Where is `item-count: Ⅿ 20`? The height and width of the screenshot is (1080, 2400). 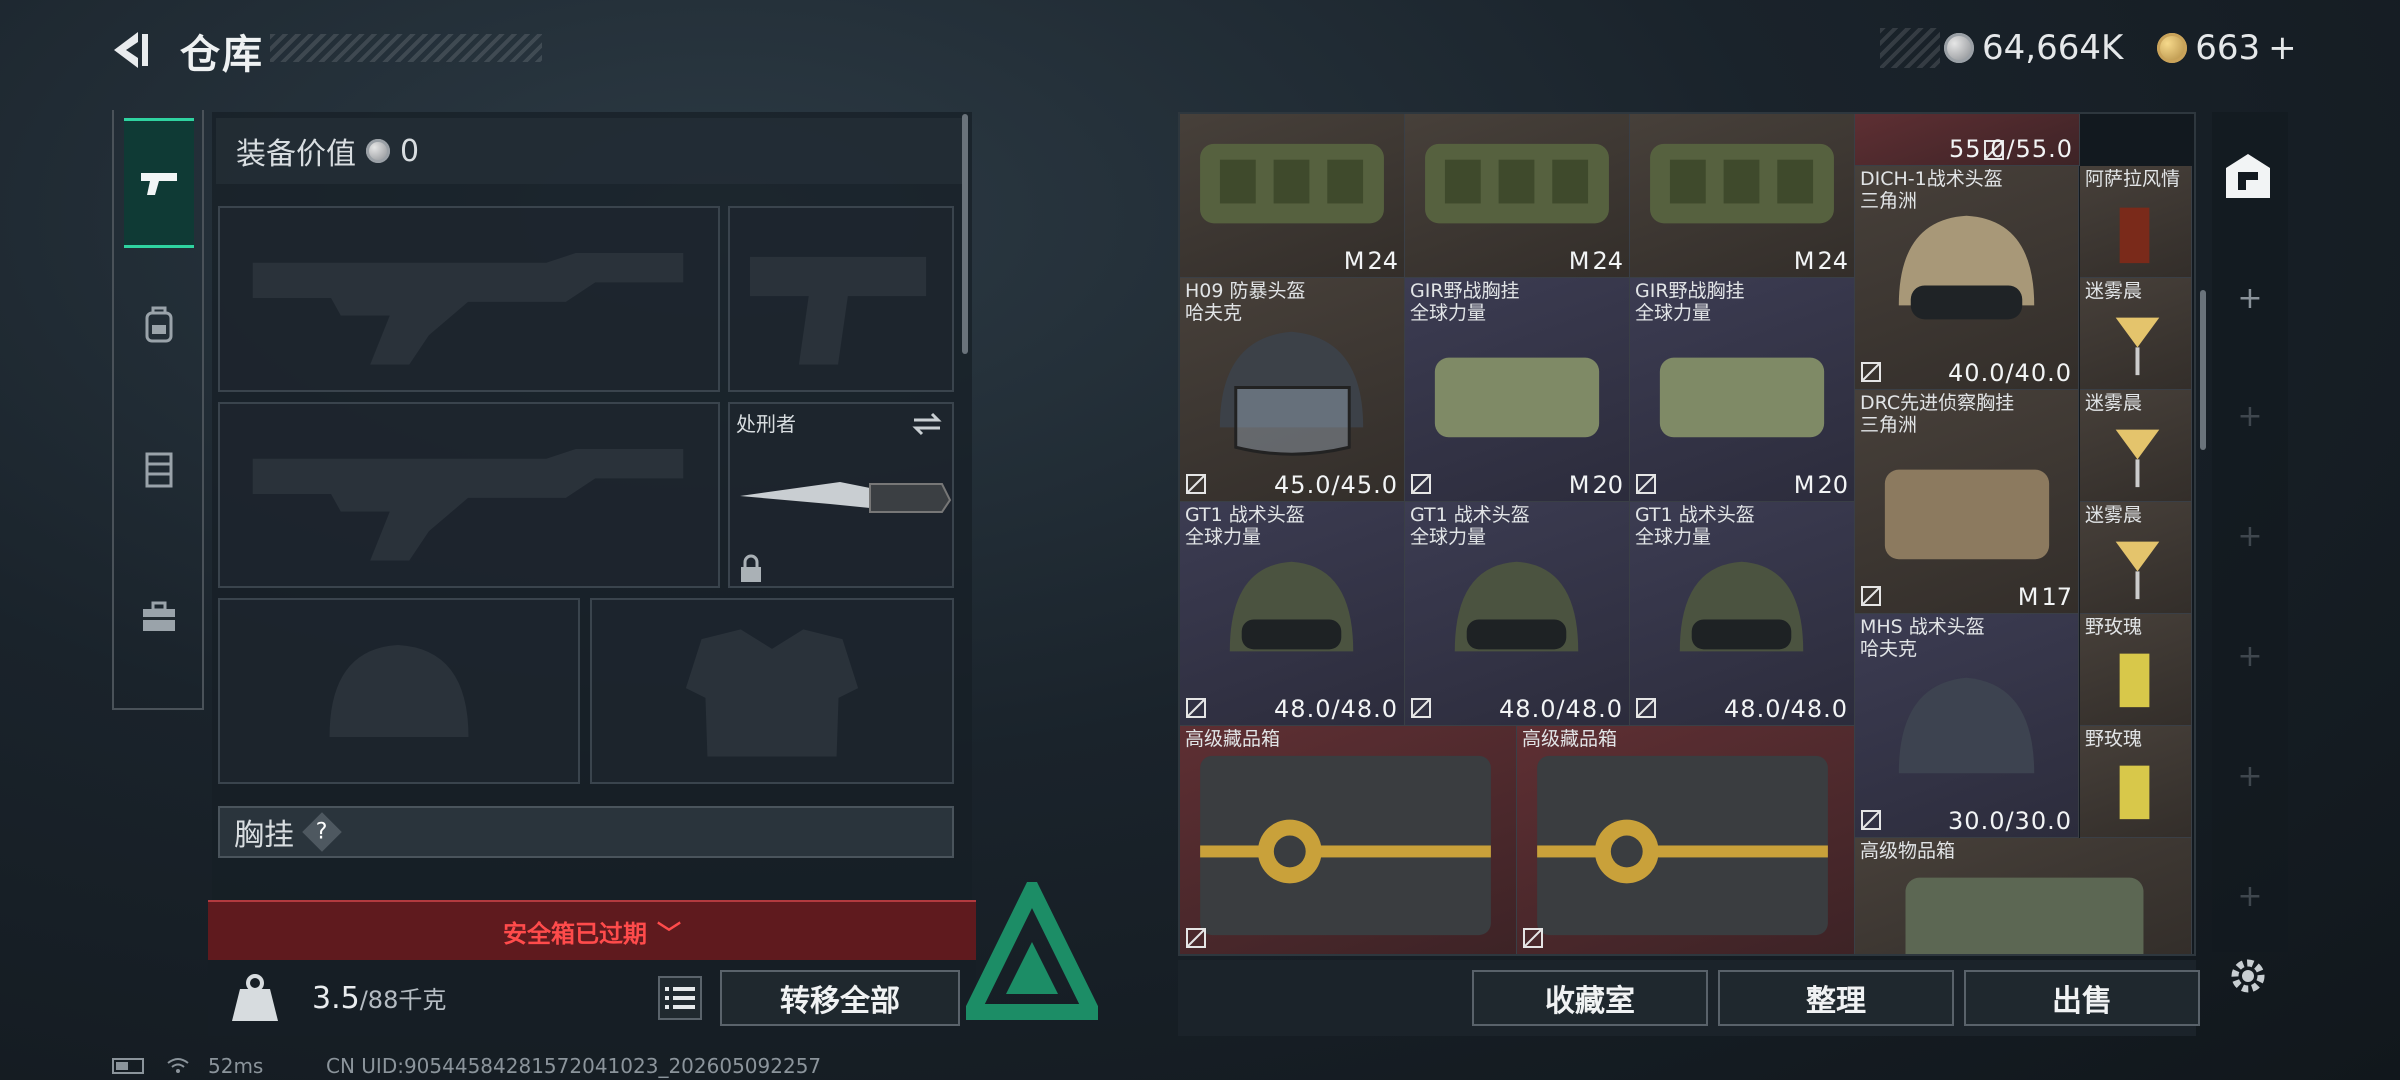
item-count: Ⅿ 20 is located at coordinates (1821, 485).